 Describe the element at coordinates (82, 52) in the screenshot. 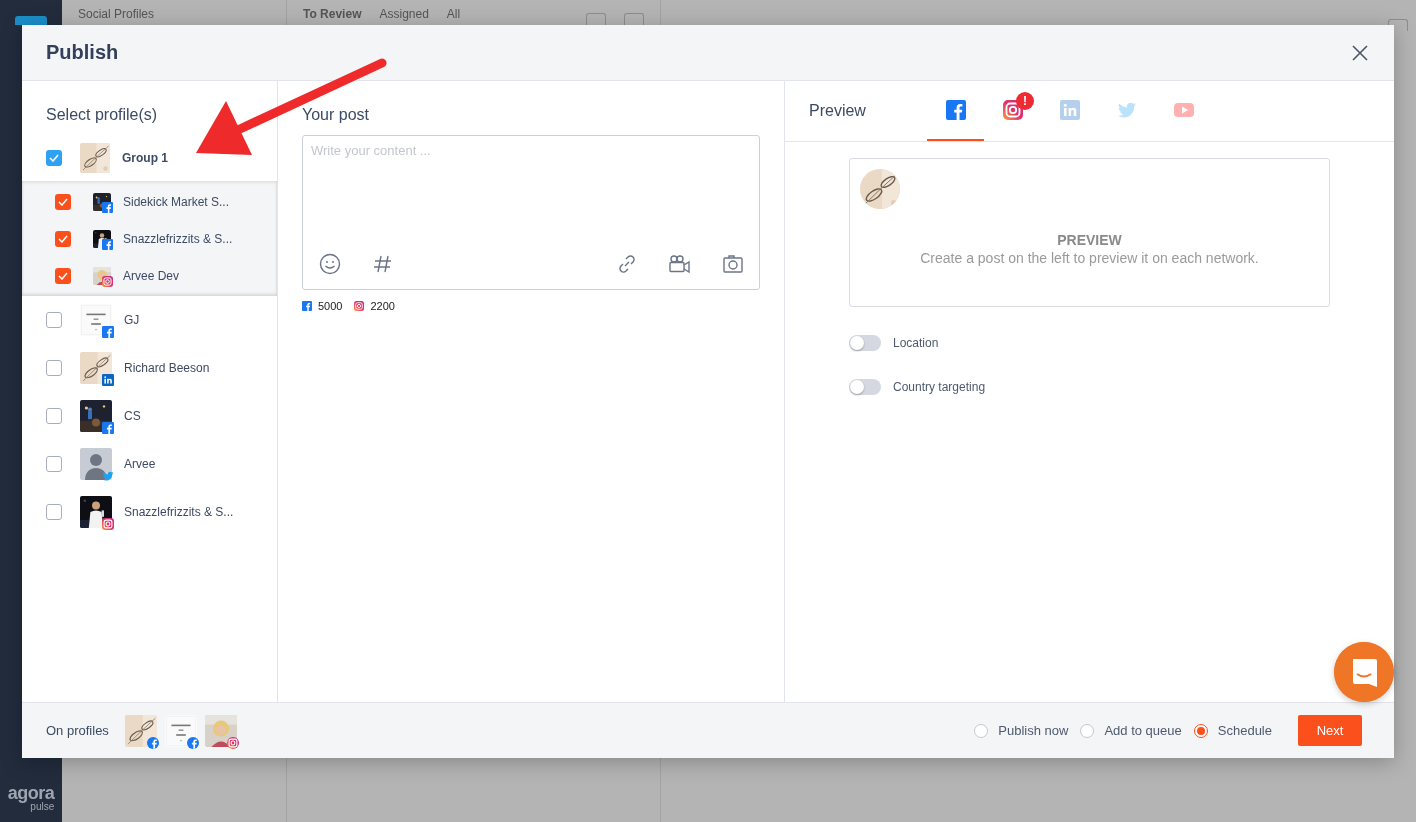

I see `dialog-title: Publish` at that location.